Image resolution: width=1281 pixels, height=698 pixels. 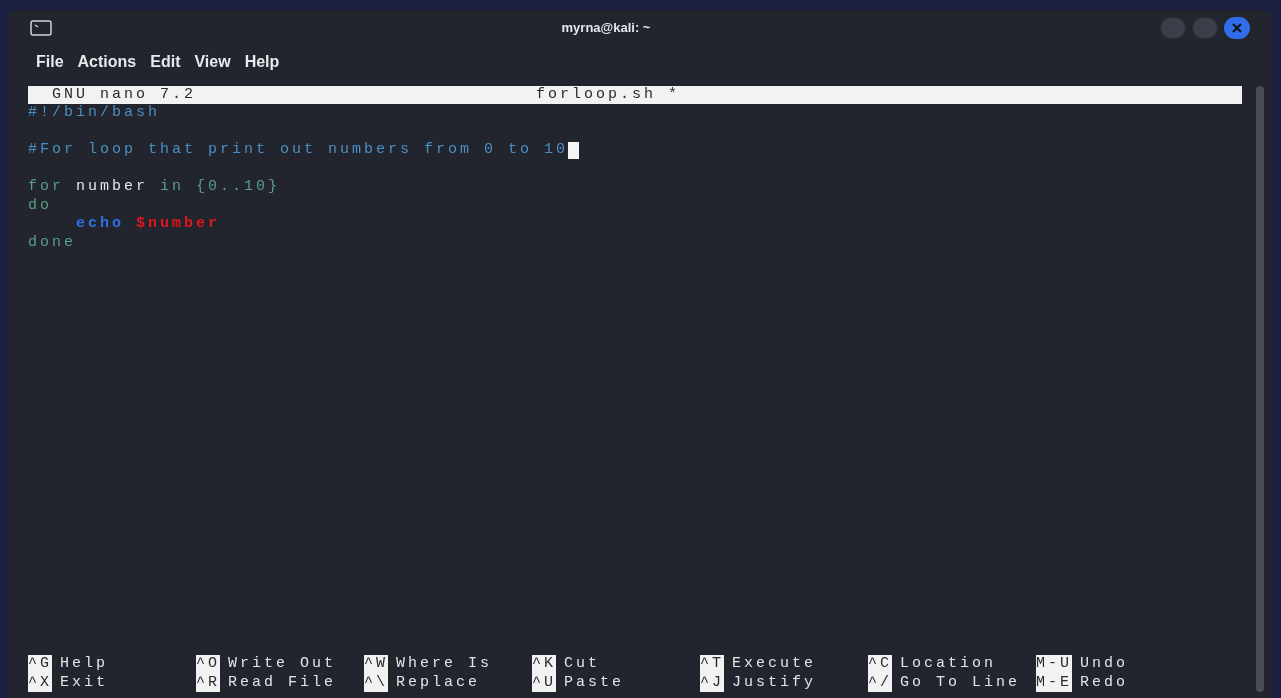 I want to click on shortcut-key: M-U, so click(x=1054, y=664).